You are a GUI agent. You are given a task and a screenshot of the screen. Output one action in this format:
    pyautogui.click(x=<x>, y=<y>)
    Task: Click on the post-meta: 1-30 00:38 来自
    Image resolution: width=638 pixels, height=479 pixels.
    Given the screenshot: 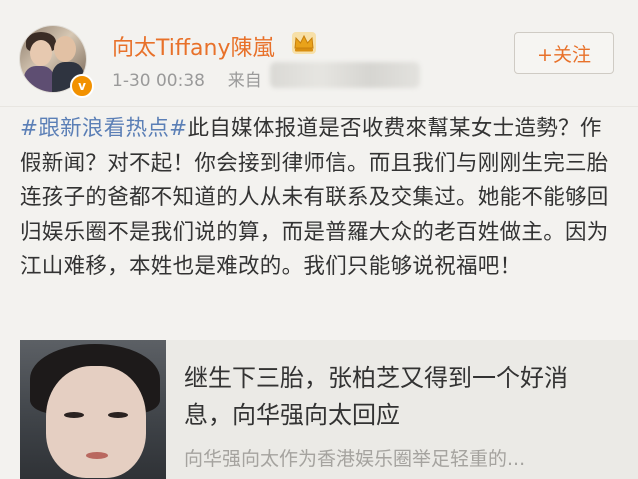 What is the action you would take?
    pyautogui.click(x=187, y=78)
    